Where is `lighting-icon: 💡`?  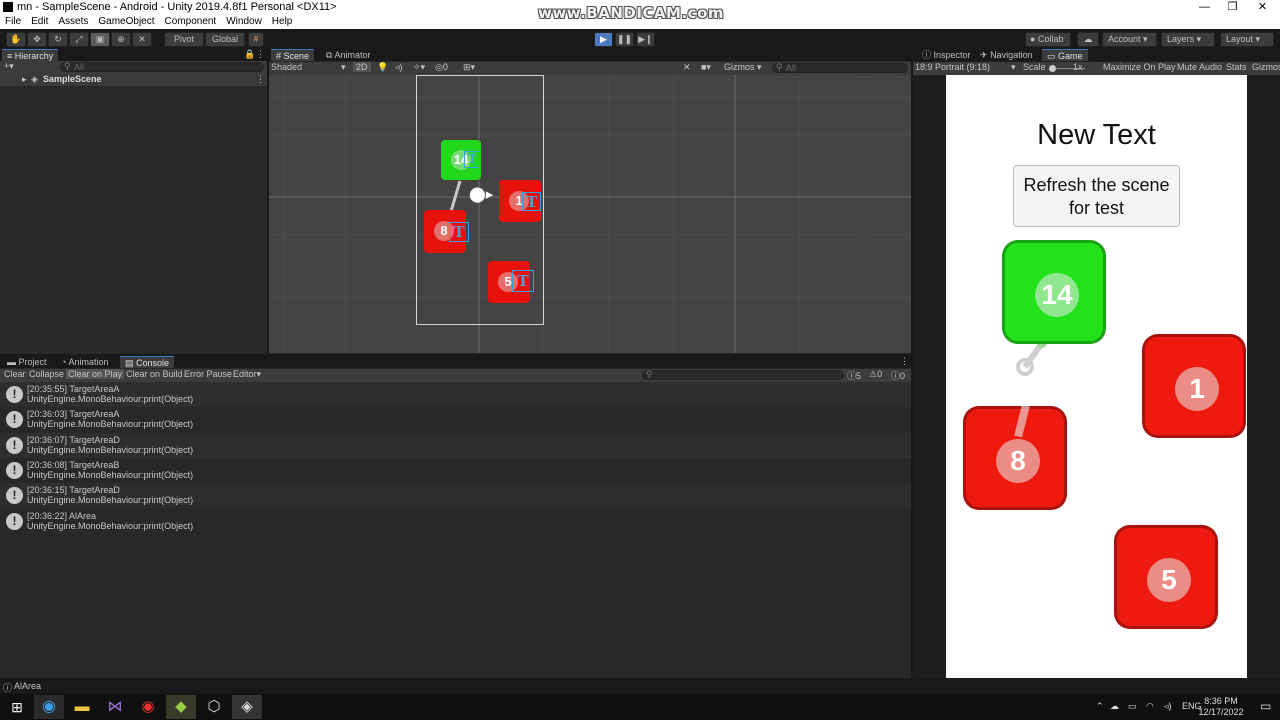
lighting-icon: 💡 is located at coordinates (382, 67).